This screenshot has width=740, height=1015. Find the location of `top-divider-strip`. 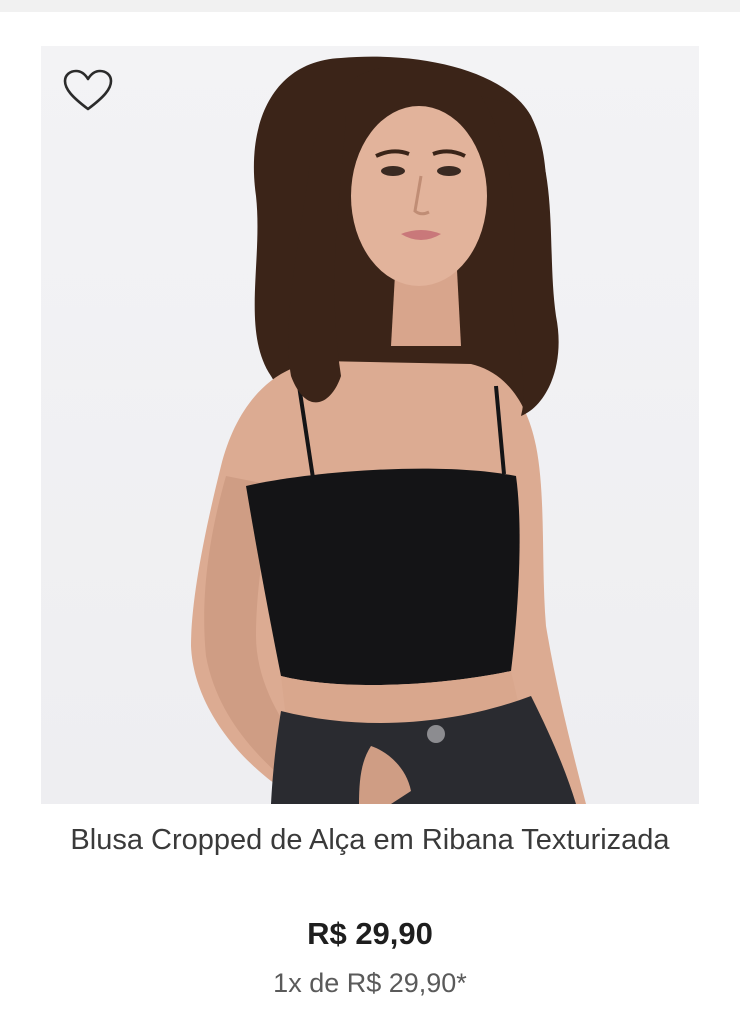

top-divider-strip is located at coordinates (370, 6).